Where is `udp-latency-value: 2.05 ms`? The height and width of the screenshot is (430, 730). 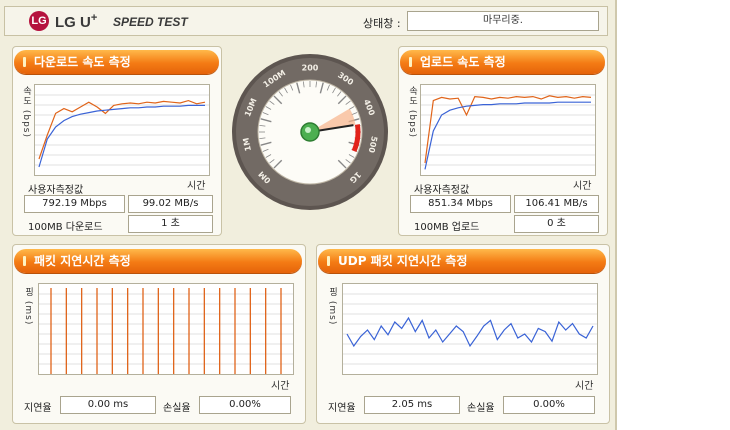 udp-latency-value: 2.05 ms is located at coordinates (412, 405).